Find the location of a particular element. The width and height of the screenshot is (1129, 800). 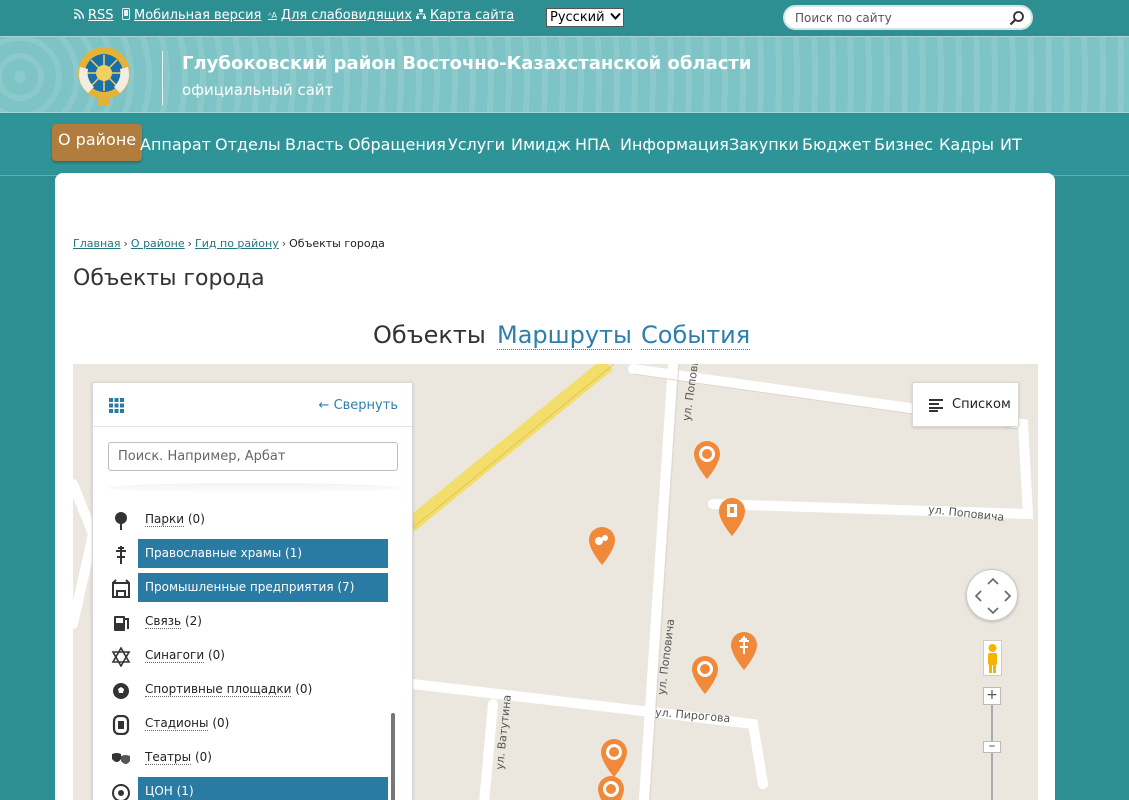

sitemap-label: Карта сайта is located at coordinates (472, 15).